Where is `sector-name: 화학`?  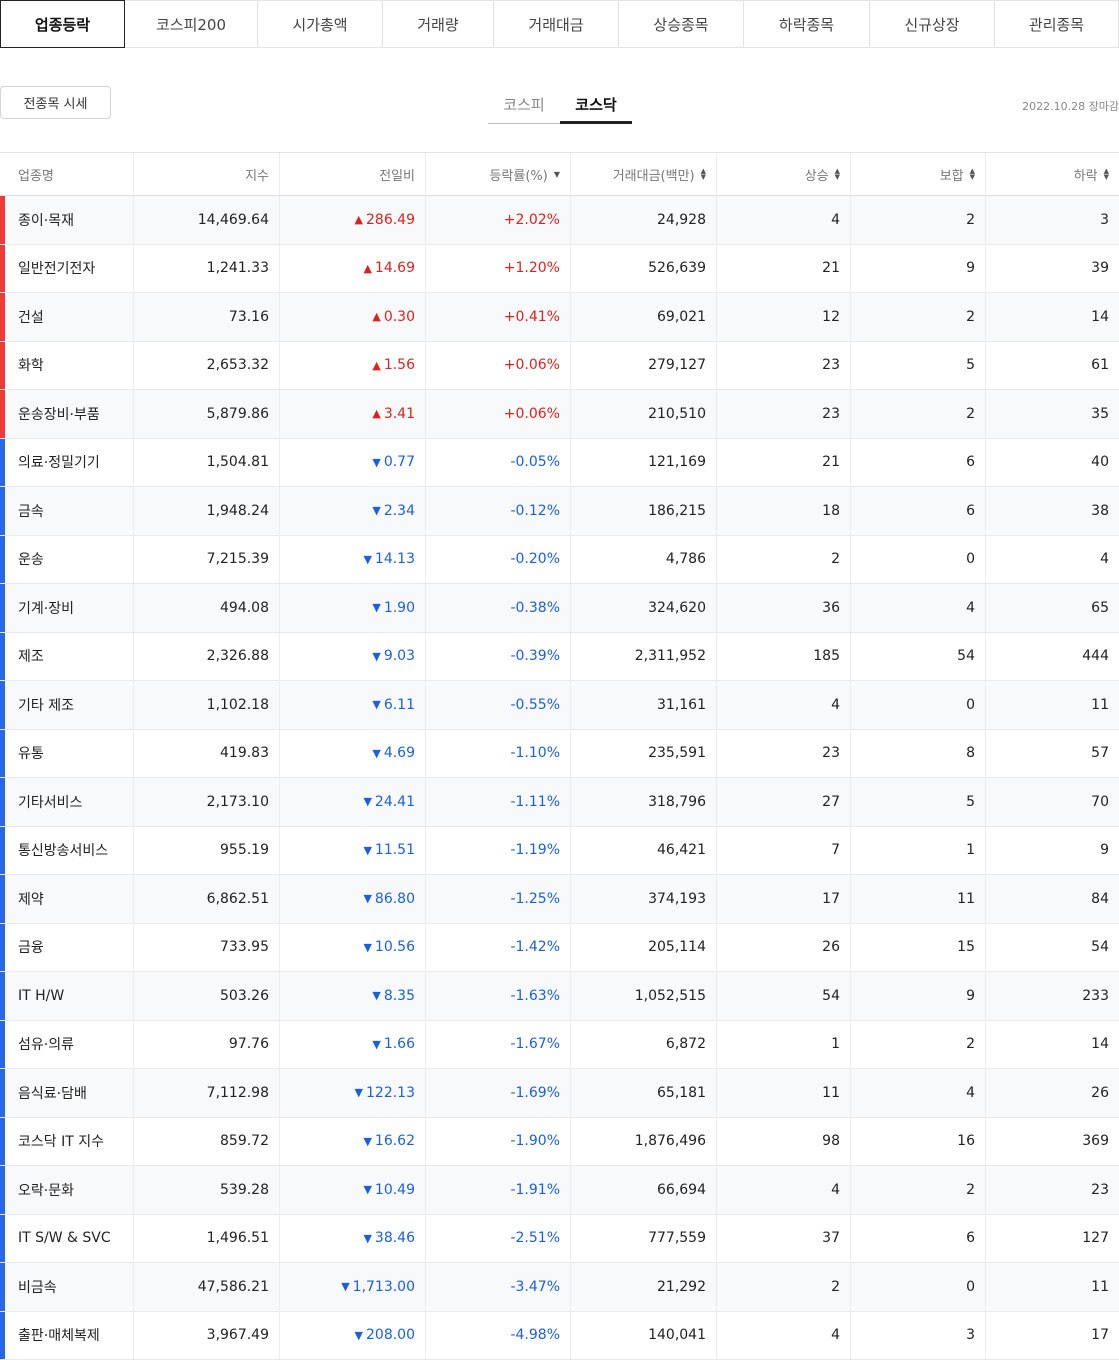 sector-name: 화학 is located at coordinates (67, 366).